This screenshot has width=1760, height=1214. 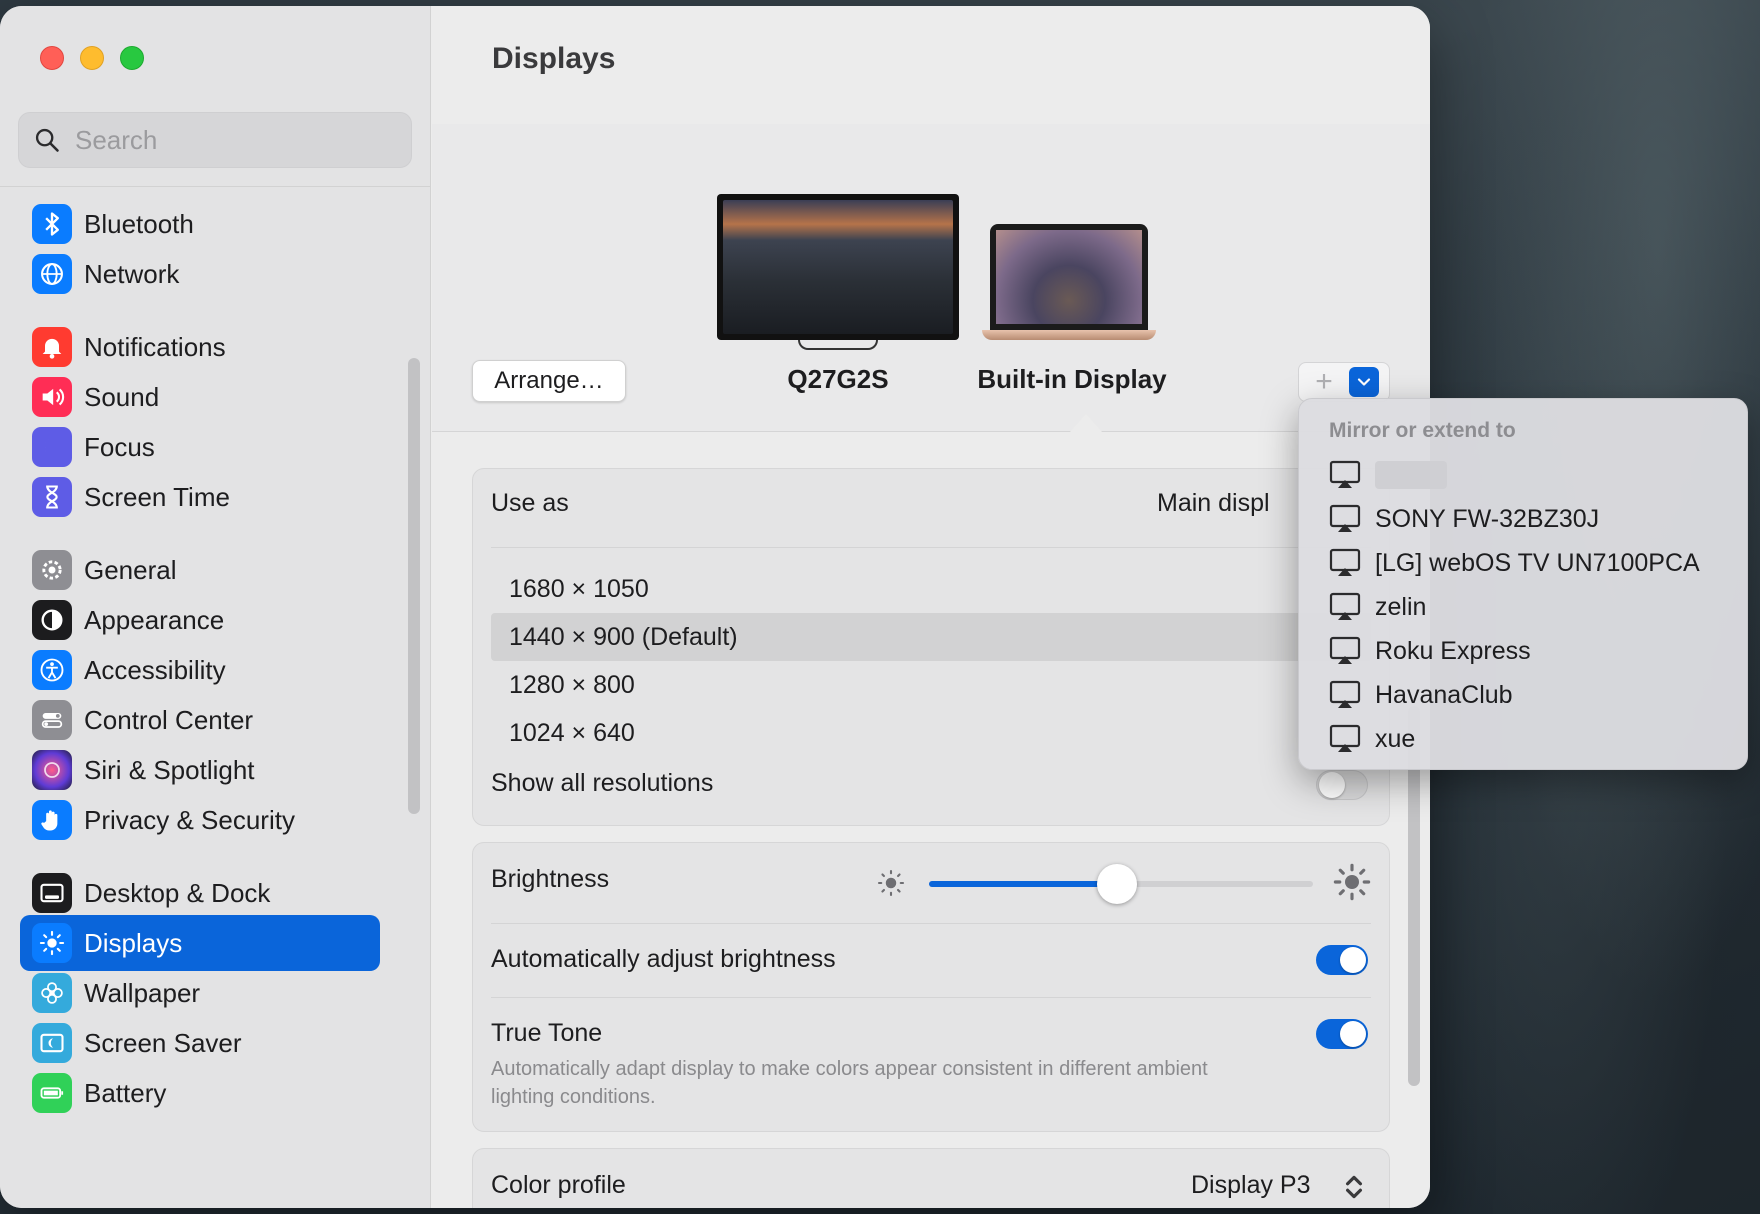 I want to click on selection-pointer, so click(x=1086, y=423).